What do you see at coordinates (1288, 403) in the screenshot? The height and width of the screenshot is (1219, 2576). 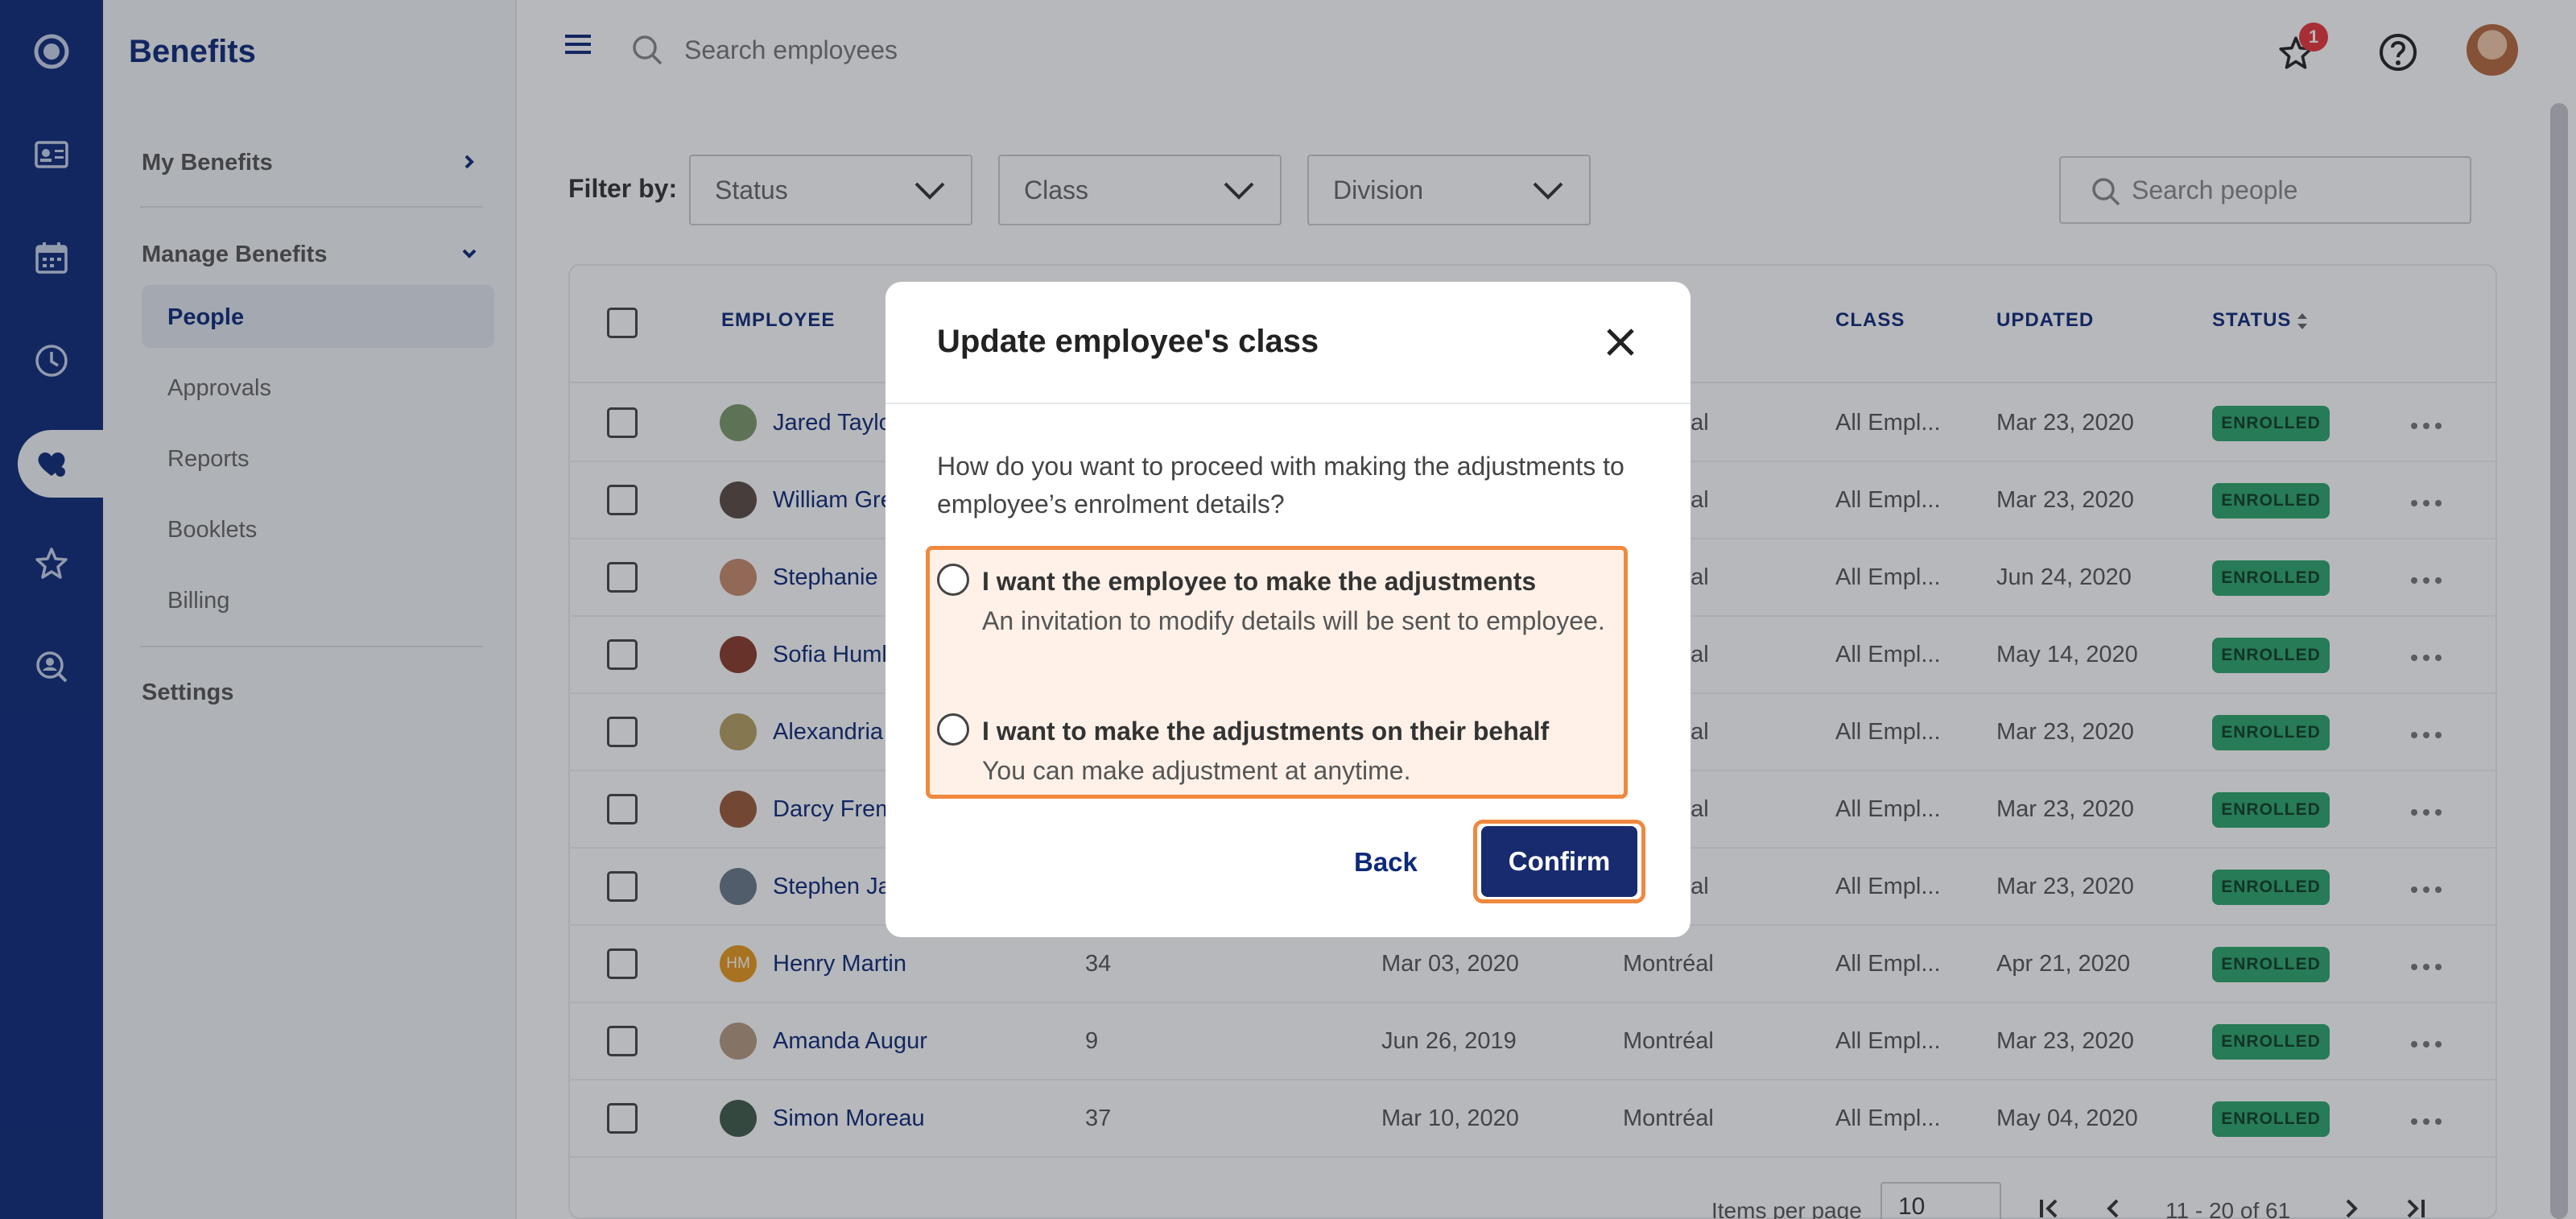 I see `dialog-divider` at bounding box center [1288, 403].